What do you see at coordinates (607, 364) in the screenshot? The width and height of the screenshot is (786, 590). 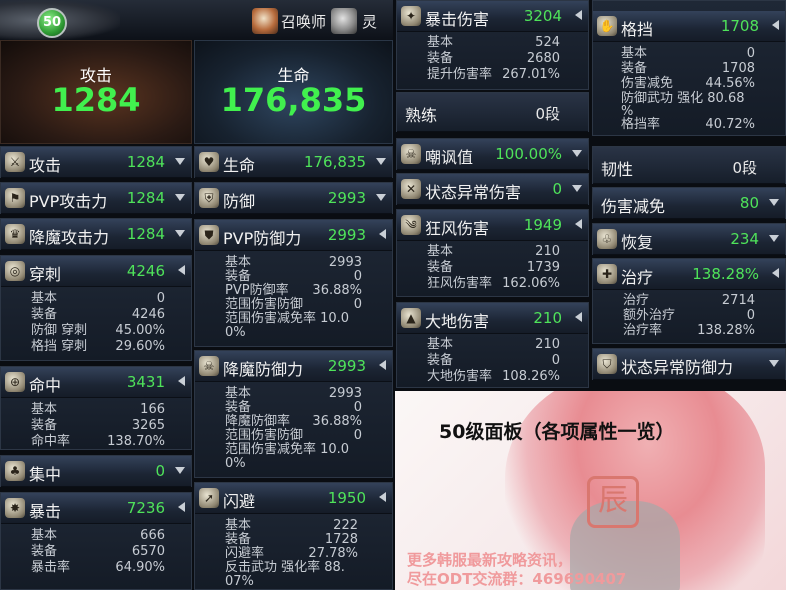 I see `status-shield-icon: ⛉` at bounding box center [607, 364].